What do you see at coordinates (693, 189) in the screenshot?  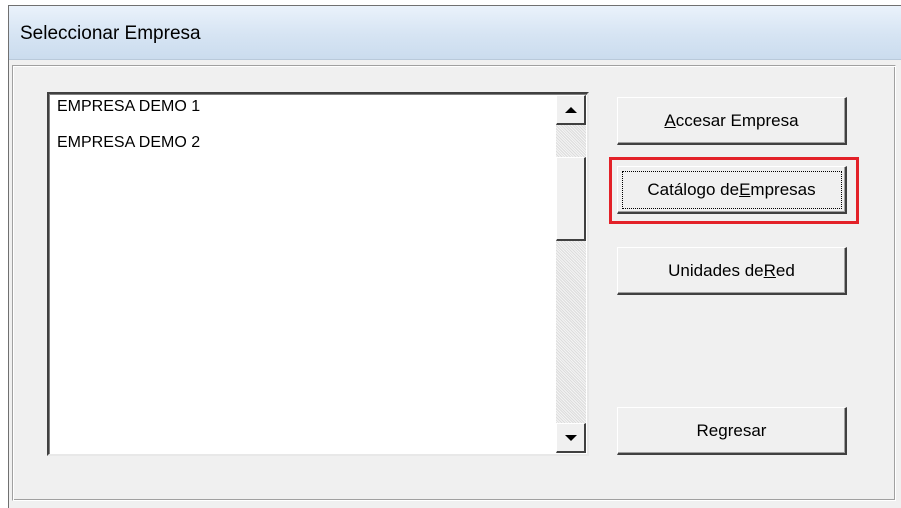 I see `company-catalog-label-pre: Catálogo de` at bounding box center [693, 189].